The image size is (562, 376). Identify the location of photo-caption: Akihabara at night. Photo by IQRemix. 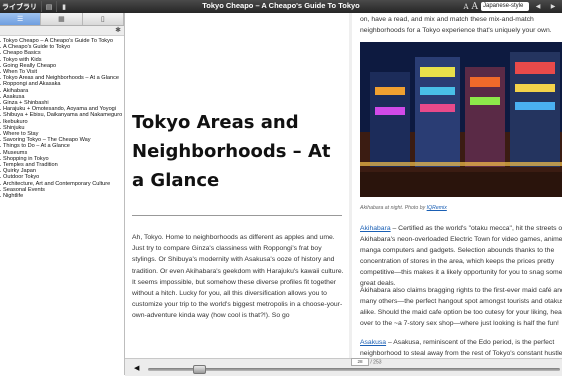
(403, 208).